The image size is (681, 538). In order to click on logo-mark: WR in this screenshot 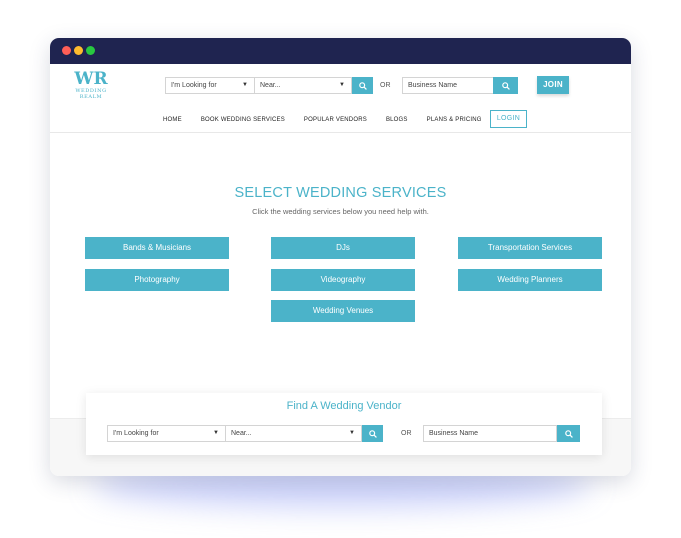, I will do `click(91, 79)`.